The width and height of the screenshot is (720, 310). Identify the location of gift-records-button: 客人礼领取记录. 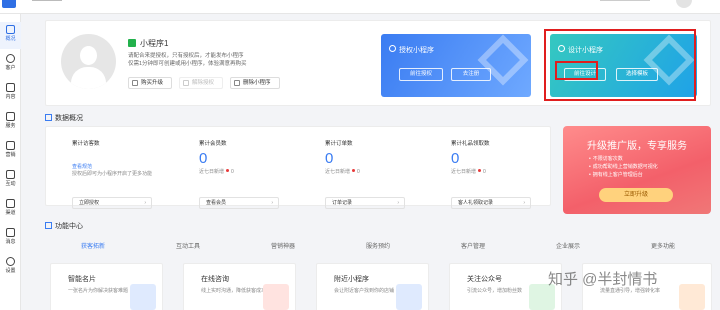
(491, 203).